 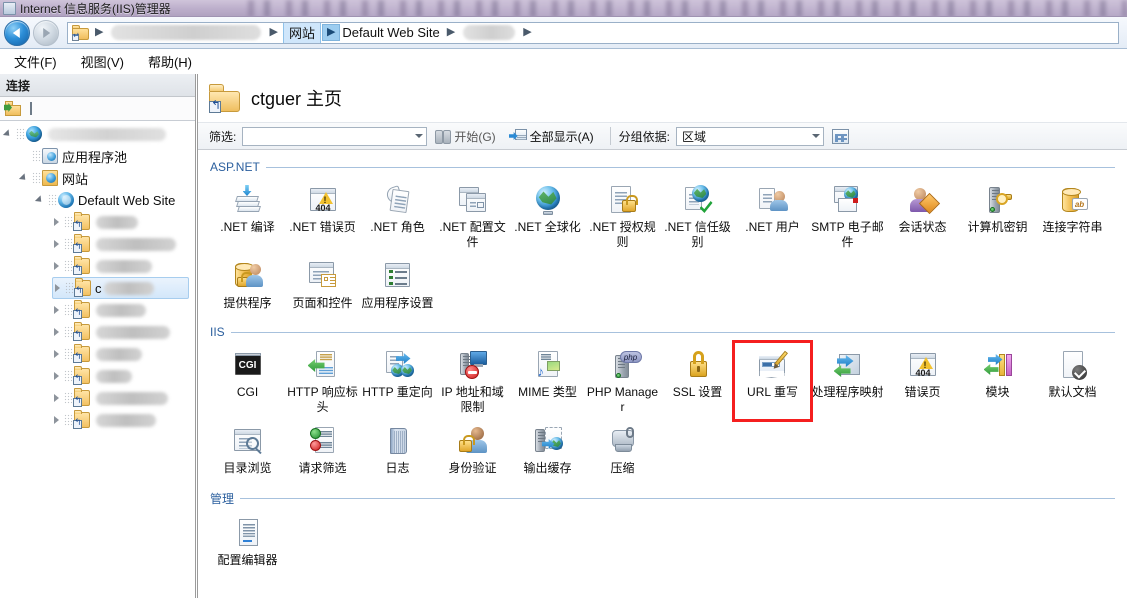 I want to click on feature-item: 404 错误页, so click(x=922, y=381).